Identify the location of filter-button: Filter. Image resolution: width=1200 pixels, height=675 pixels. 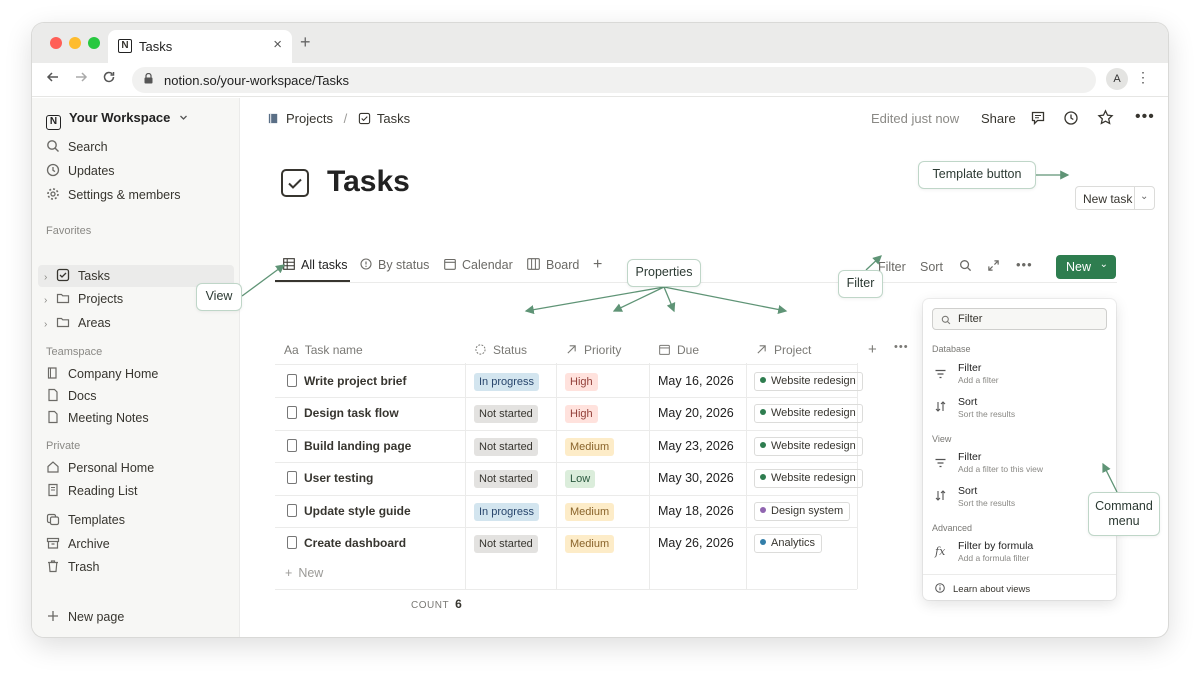
(892, 267).